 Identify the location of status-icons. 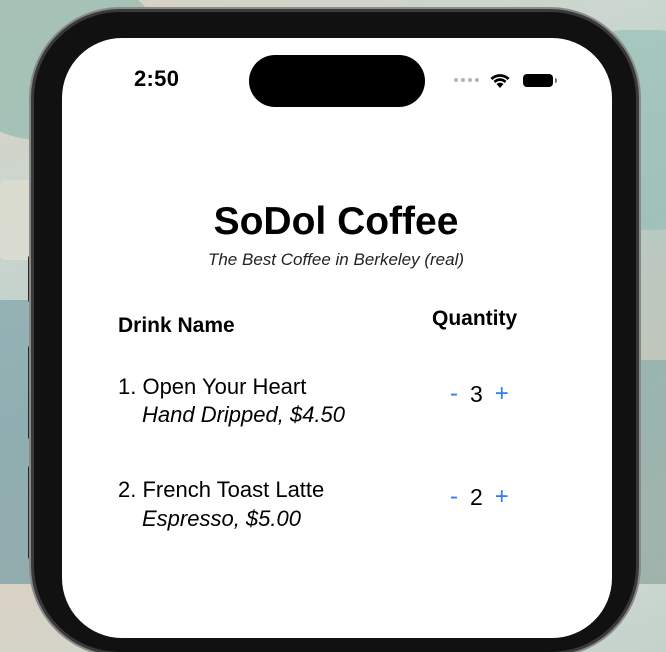
(505, 80).